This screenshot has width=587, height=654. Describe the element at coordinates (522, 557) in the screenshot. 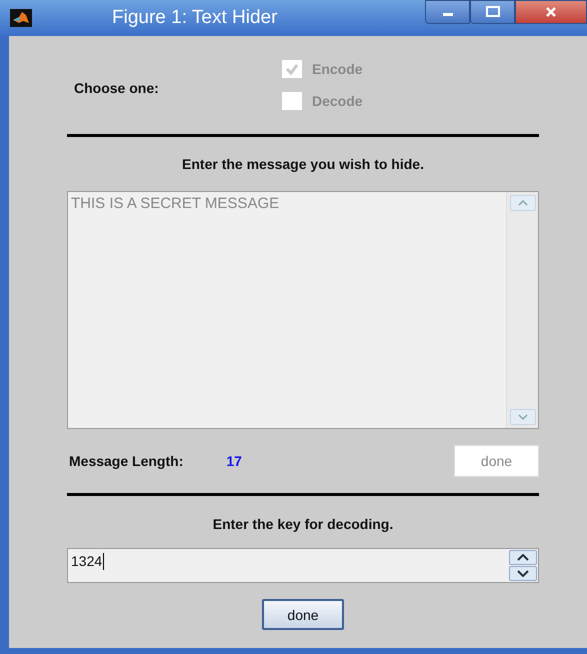

I see `spin-up-icon` at that location.